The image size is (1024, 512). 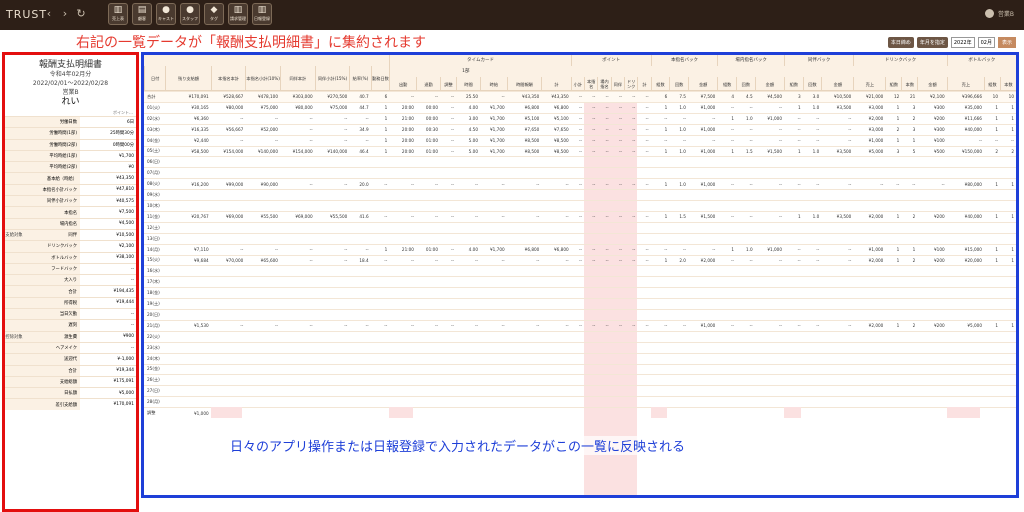 I want to click on toolbar-button: ● スタッフ, so click(x=190, y=14).